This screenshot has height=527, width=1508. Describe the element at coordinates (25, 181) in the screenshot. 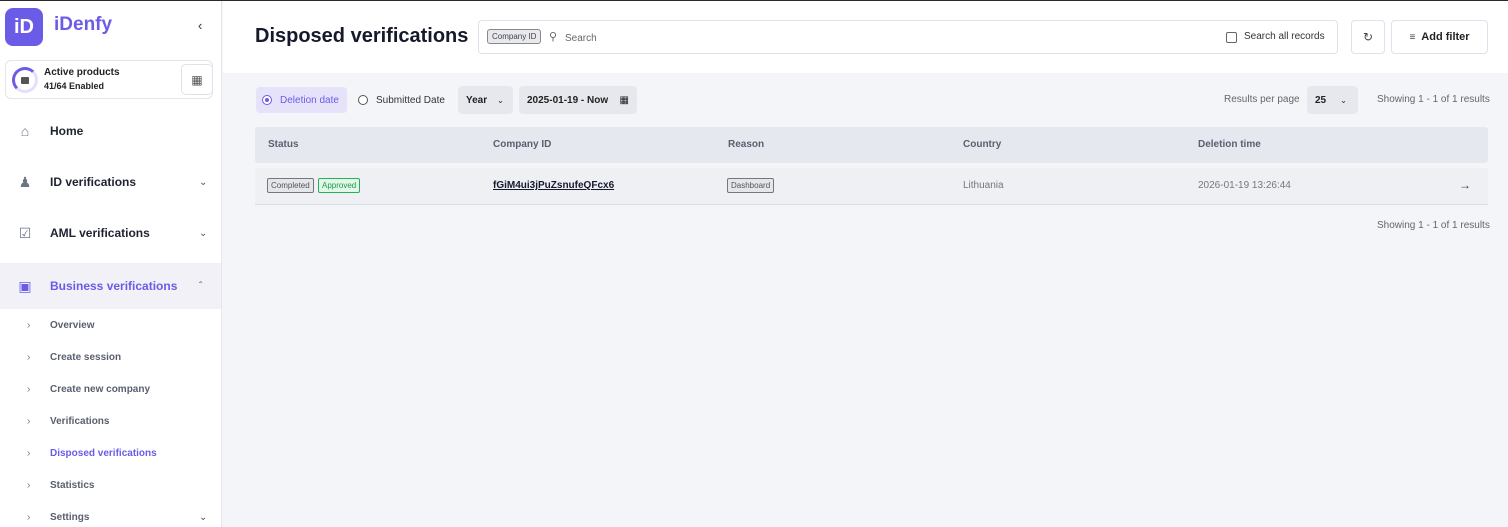

I see `user-check-icon: ♟` at that location.